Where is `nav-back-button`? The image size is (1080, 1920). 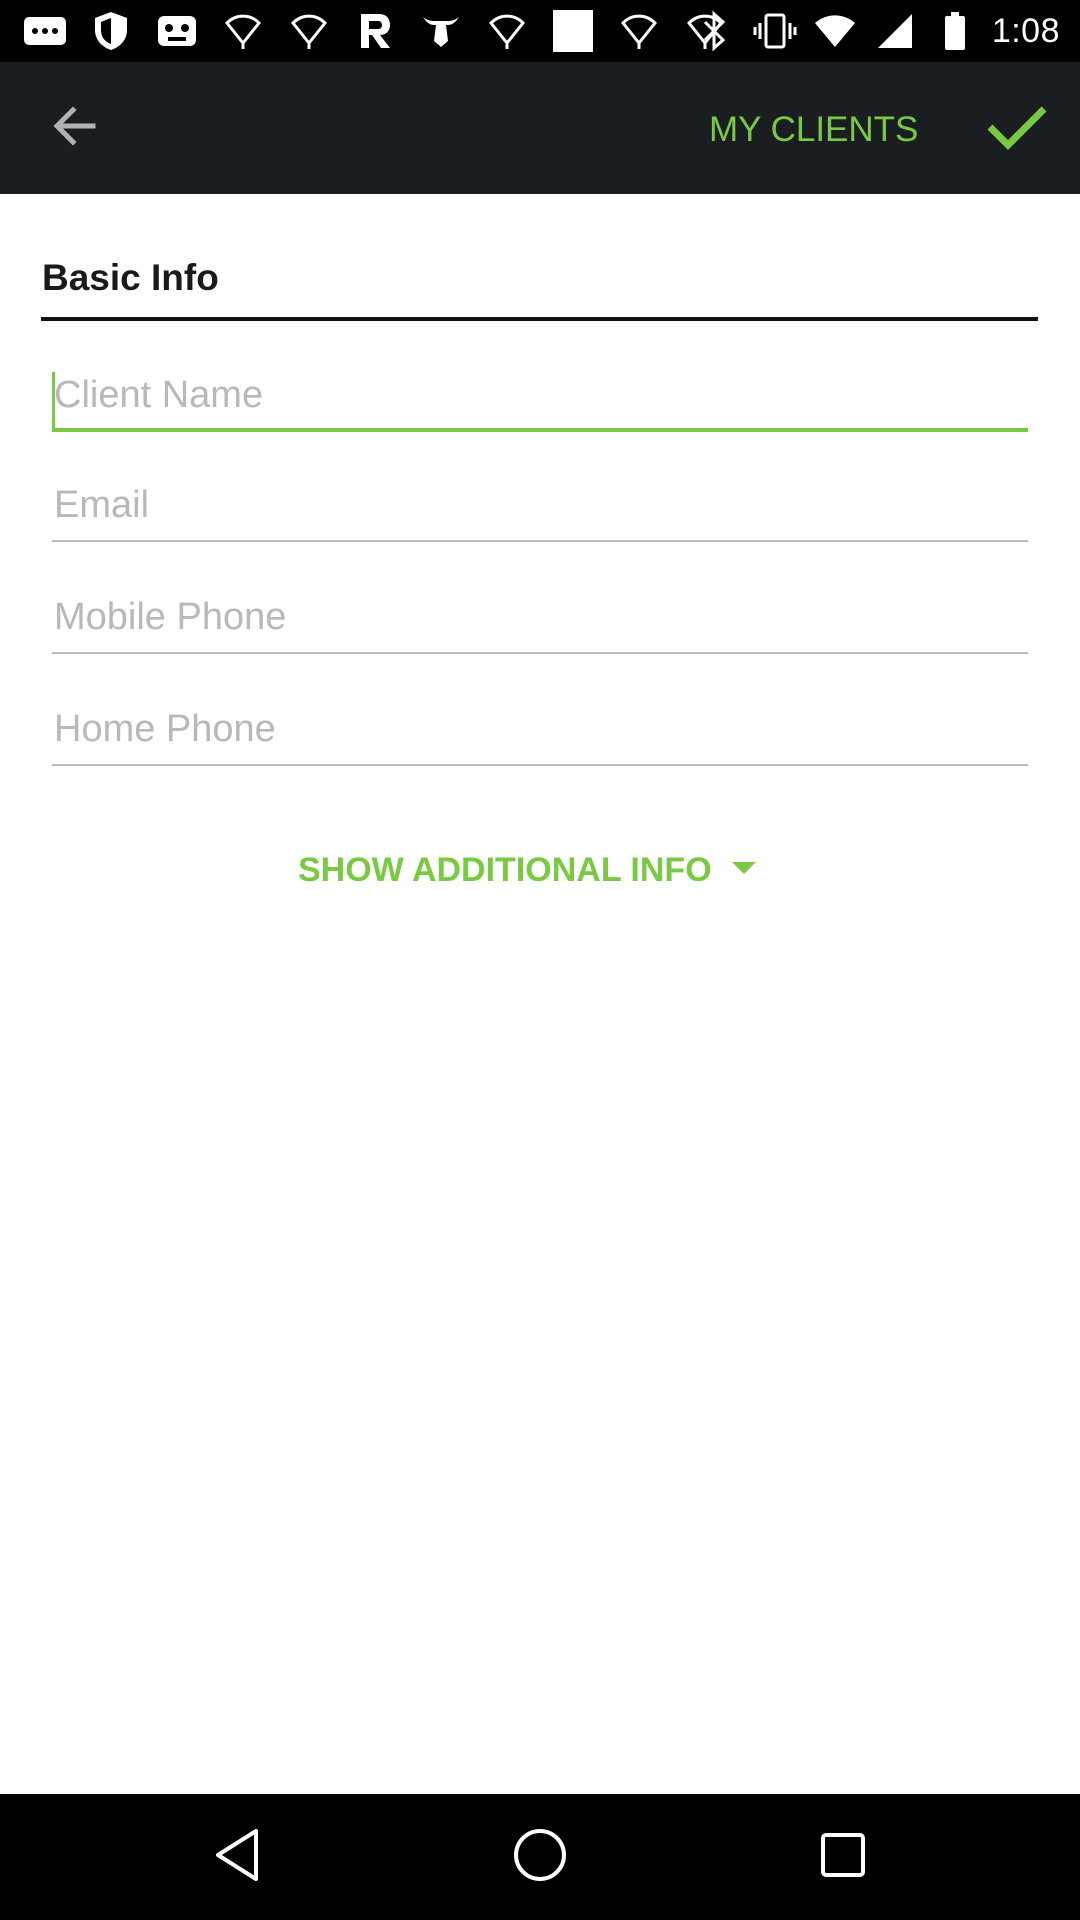
nav-back-button is located at coordinates (237, 1857).